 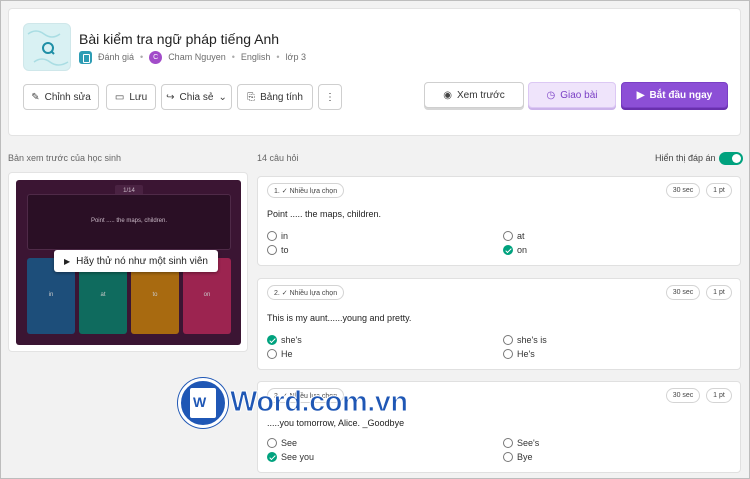 I want to click on share-icon: ↪, so click(x=170, y=97).